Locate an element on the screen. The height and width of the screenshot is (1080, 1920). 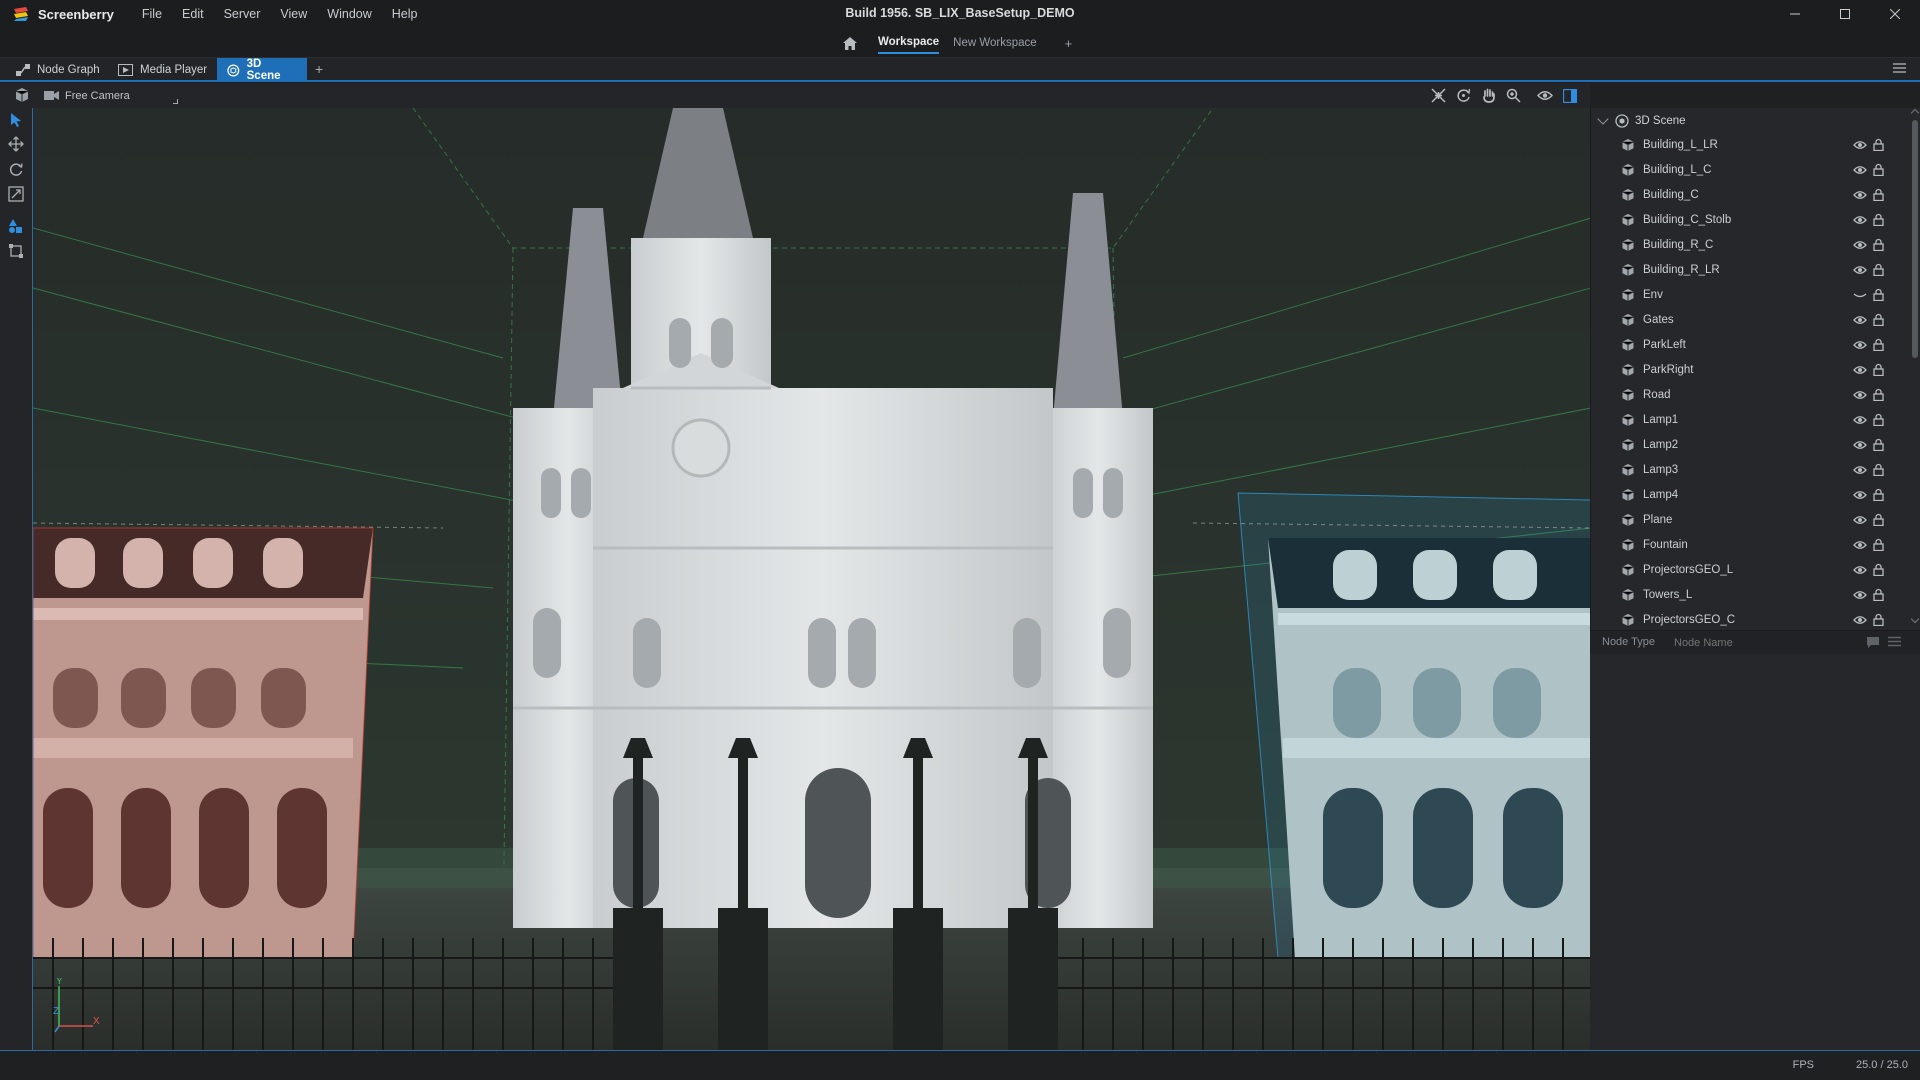
outliner-node: Building_L_C is located at coordinates (1750, 170).